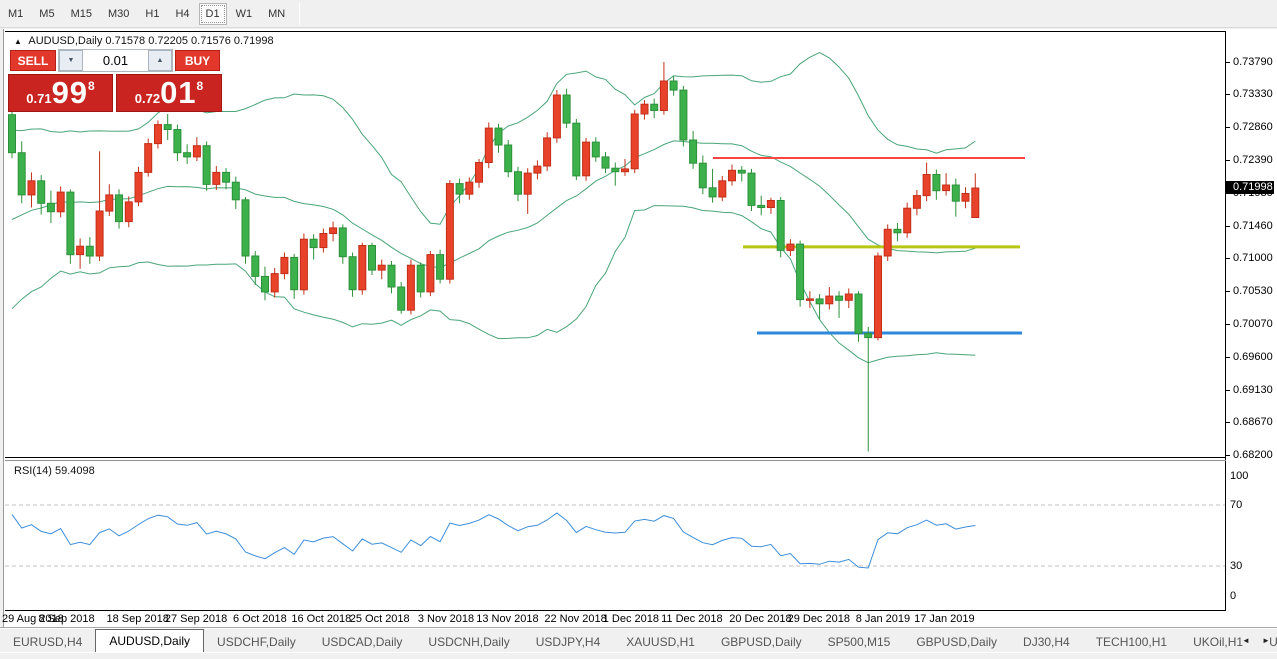 The width and height of the screenshot is (1277, 659). I want to click on chart-tab-xauusd-h1: XAUUSD,H1, so click(660, 641).